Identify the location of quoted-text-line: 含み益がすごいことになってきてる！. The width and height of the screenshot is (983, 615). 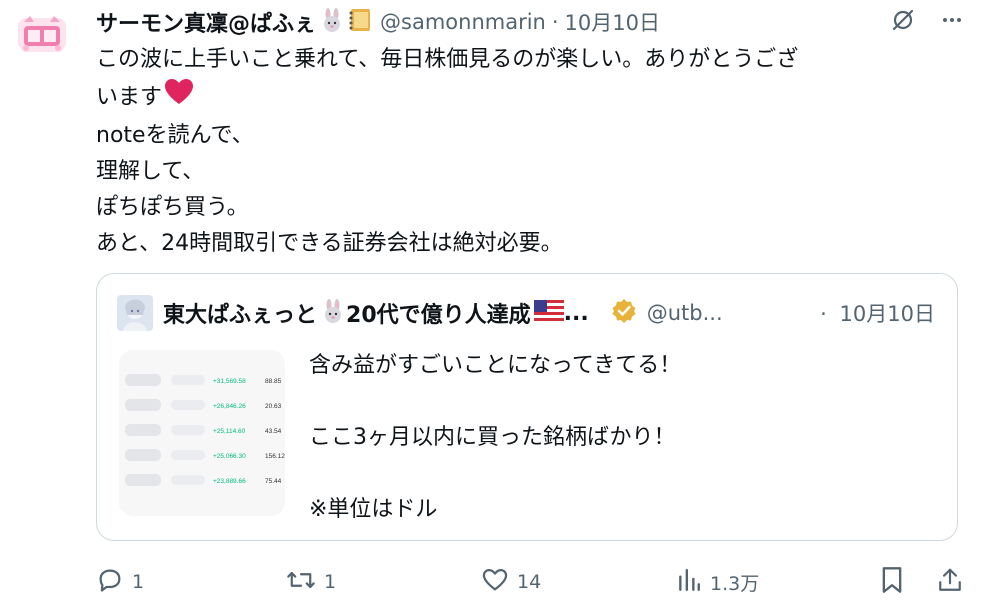
(495, 365).